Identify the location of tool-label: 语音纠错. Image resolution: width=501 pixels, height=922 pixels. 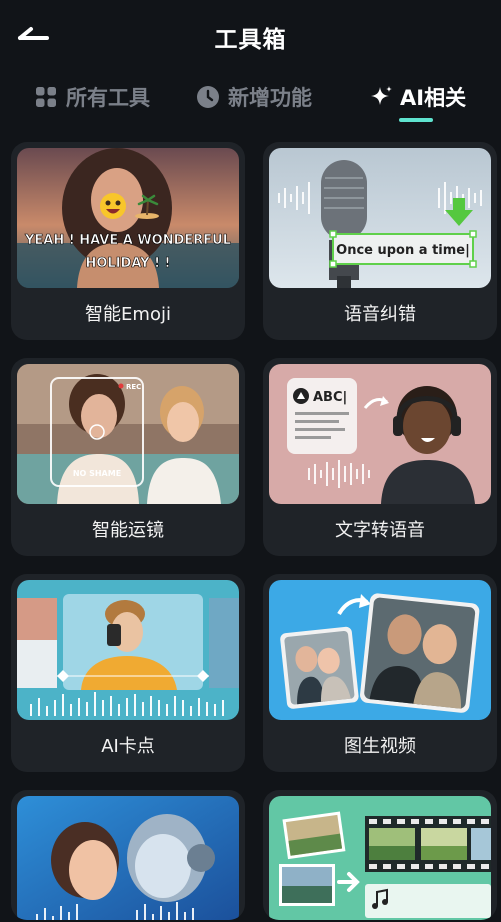
(380, 314).